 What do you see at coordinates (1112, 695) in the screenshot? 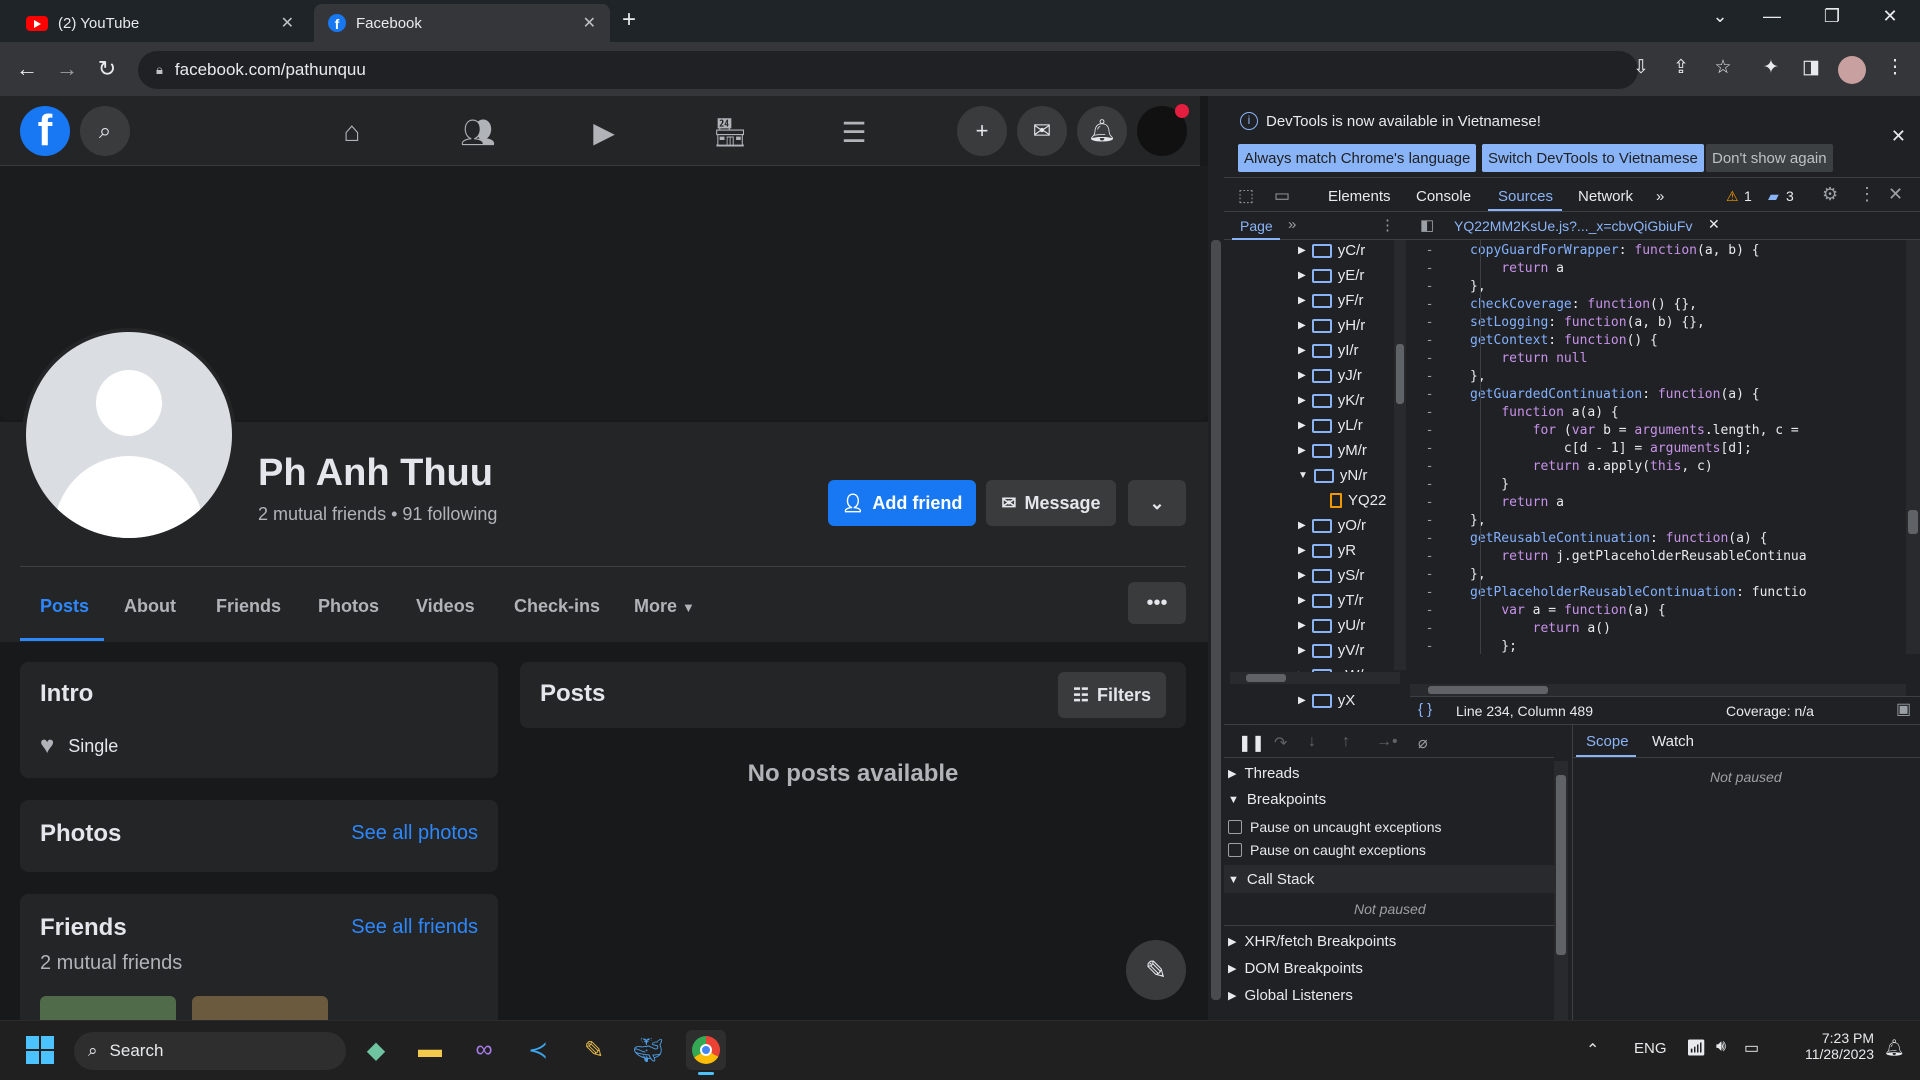
I see `filters-button: ☷ Filters` at bounding box center [1112, 695].